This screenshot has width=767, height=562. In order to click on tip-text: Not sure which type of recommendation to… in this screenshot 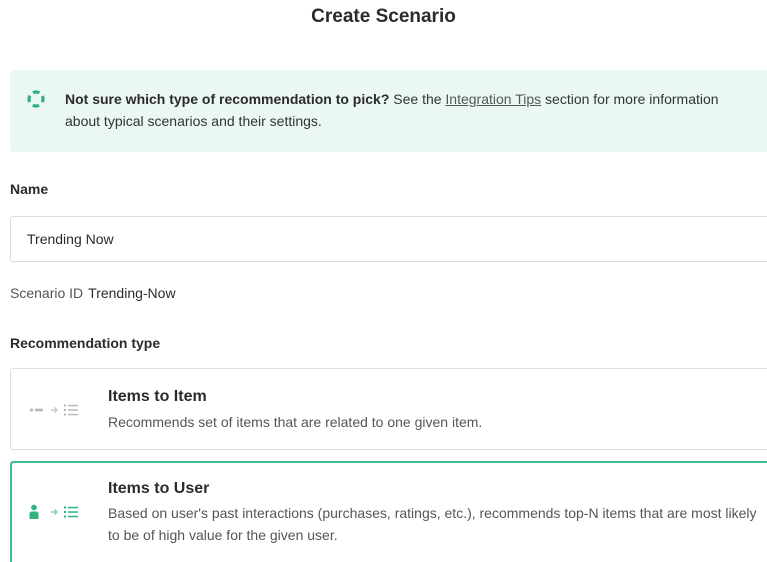, I will do `click(410, 110)`.